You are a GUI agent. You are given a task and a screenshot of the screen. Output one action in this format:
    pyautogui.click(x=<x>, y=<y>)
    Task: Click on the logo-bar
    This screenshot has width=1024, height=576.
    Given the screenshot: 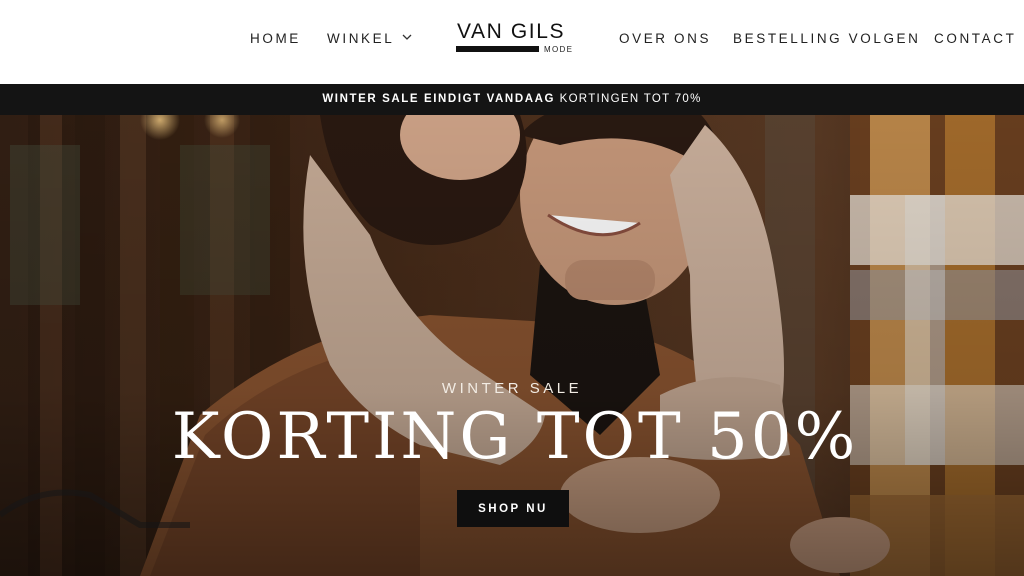 What is the action you would take?
    pyautogui.click(x=497, y=49)
    